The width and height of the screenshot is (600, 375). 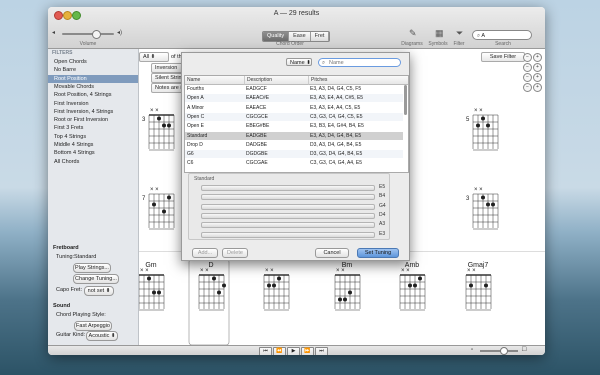 I want to click on sidebar-item: No Barre, so click(x=93, y=70).